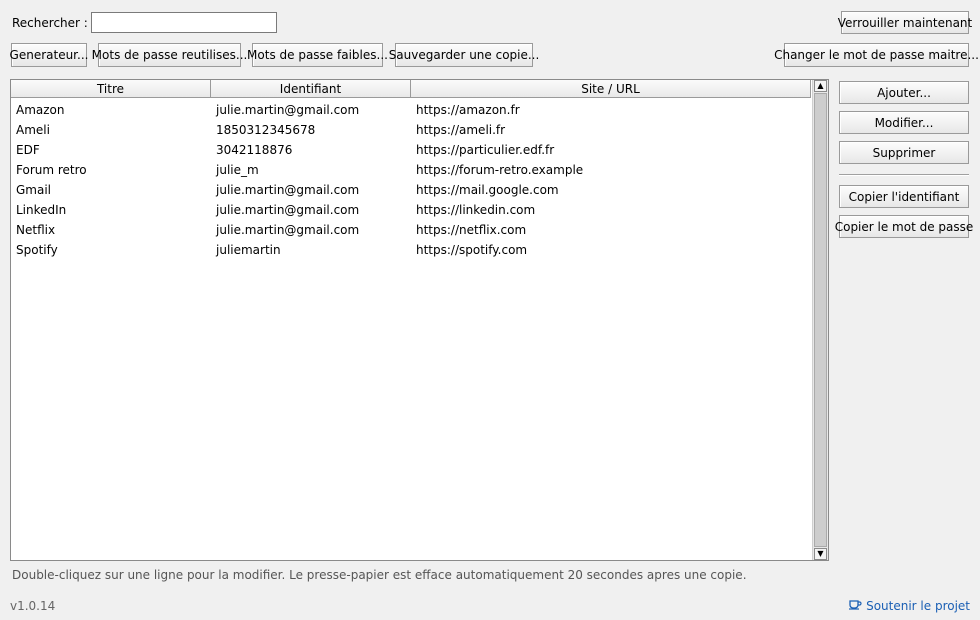 This screenshot has width=980, height=620. Describe the element at coordinates (611, 89) in the screenshot. I see `column-header-url: Site / URL` at that location.